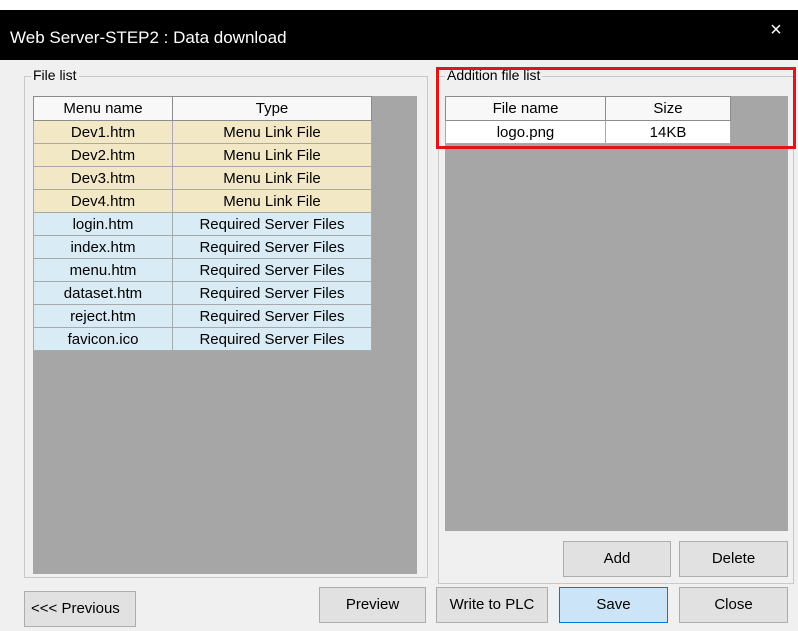 This screenshot has width=798, height=631. I want to click on file-list-row: favicon.ico Required Server Files, so click(202, 339).